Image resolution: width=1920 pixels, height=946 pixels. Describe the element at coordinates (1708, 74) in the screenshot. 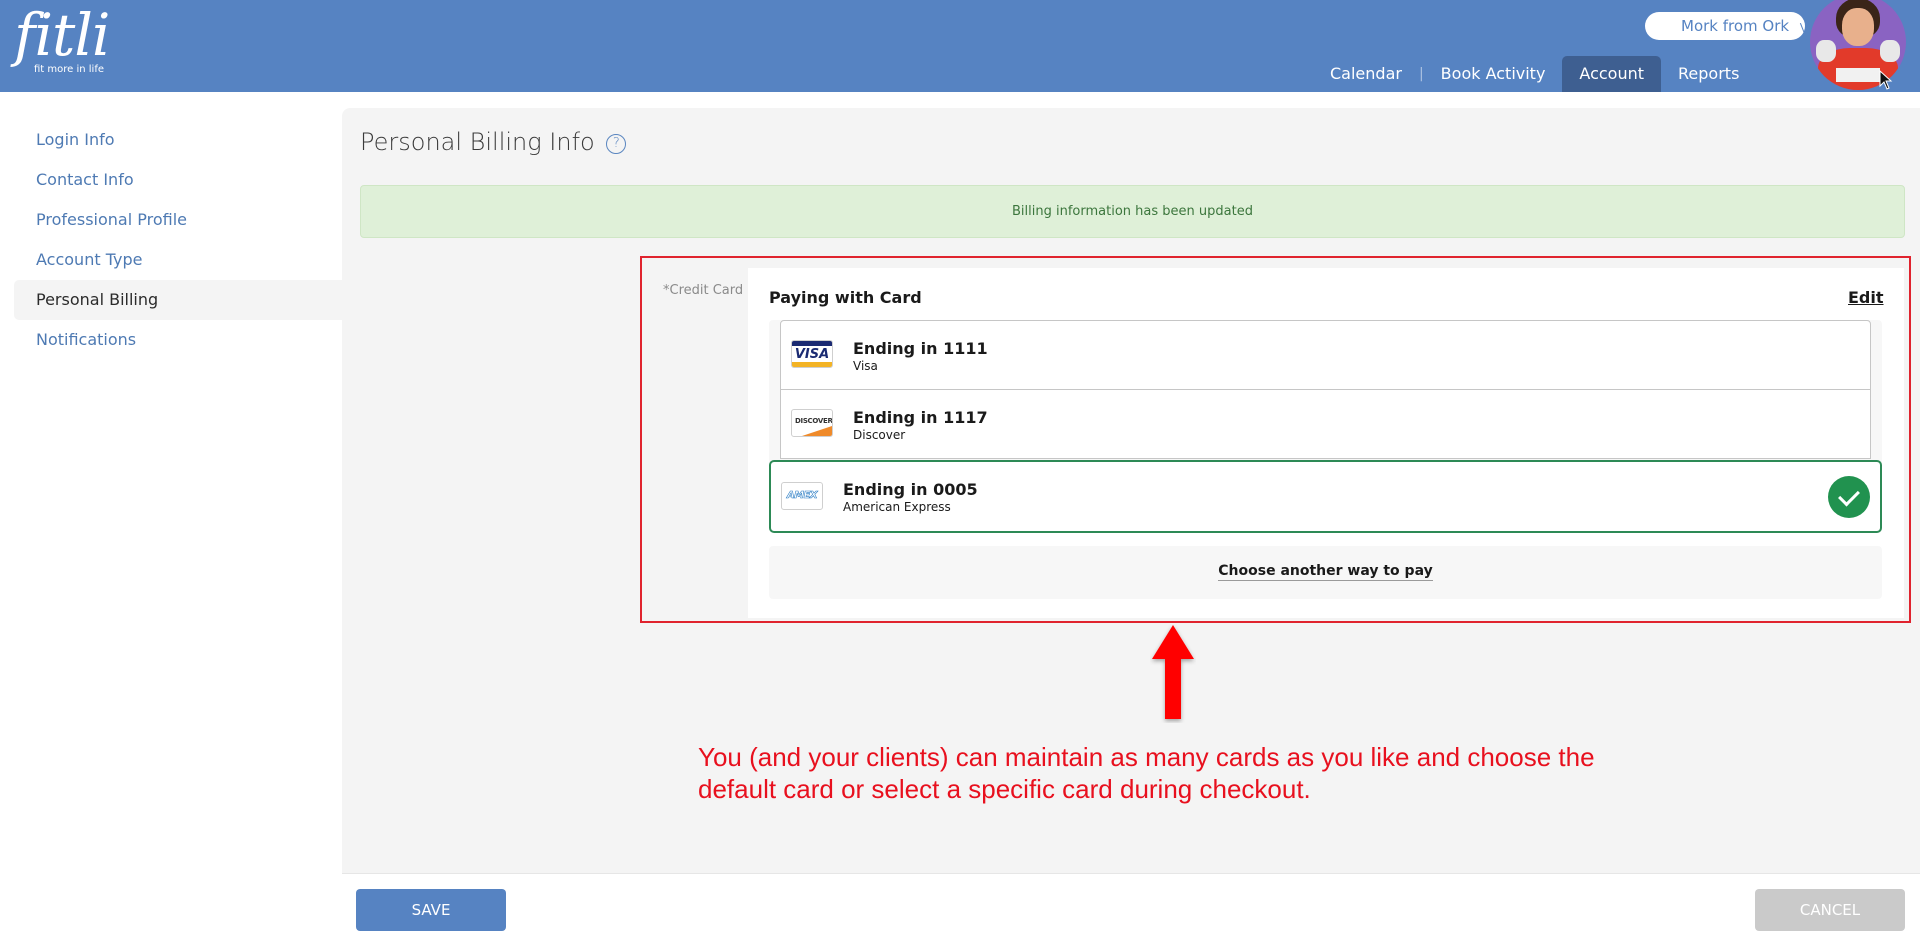

I see `nav-reports: Reports` at that location.